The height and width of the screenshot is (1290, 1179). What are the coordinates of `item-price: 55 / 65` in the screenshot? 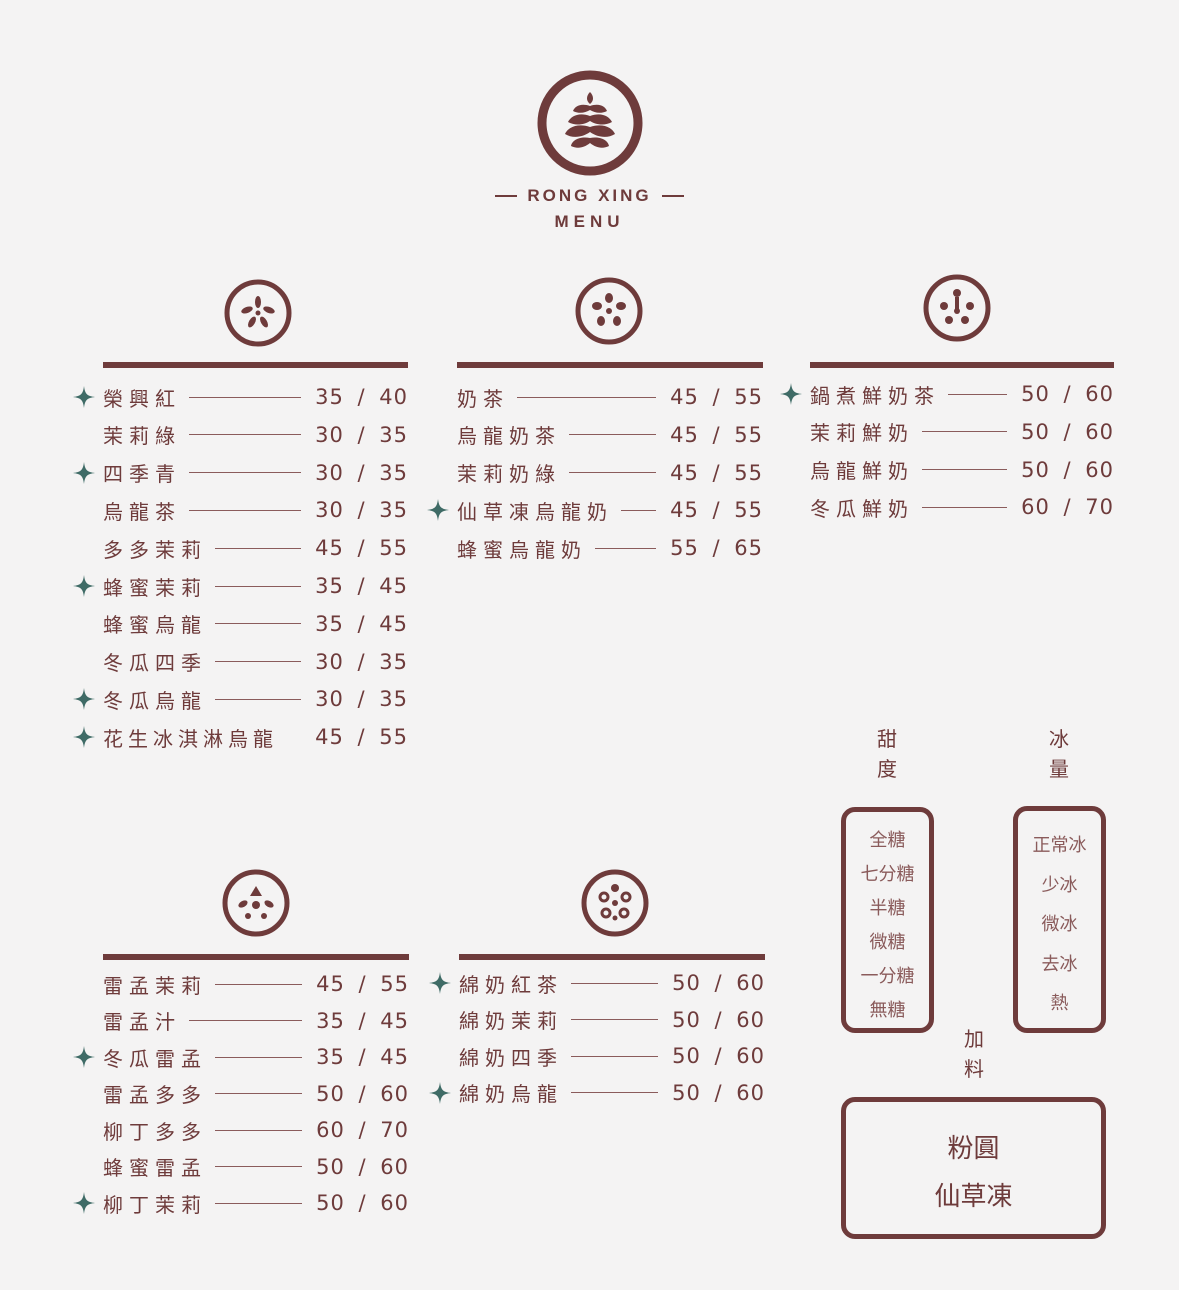 It's located at (716, 548).